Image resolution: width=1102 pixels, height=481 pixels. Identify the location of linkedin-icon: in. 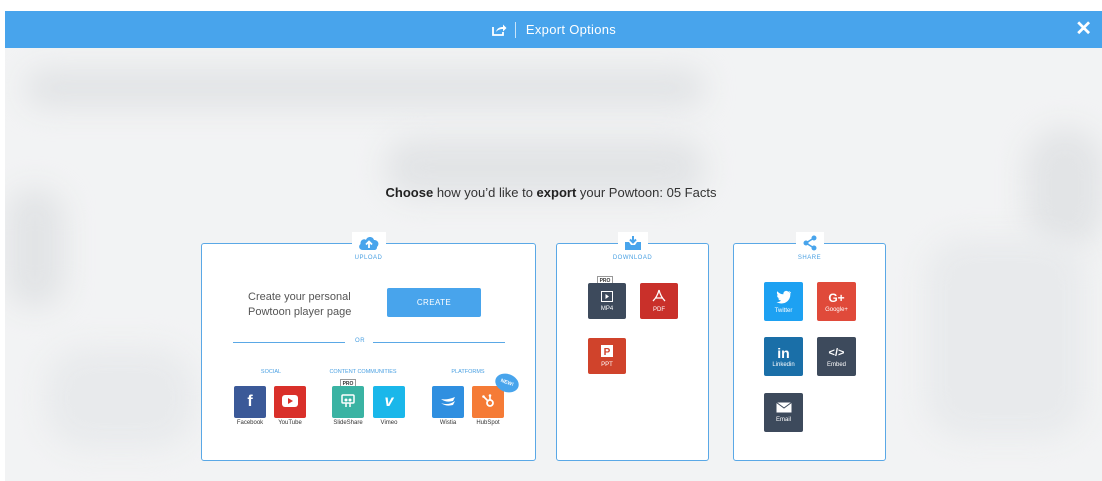
(783, 352).